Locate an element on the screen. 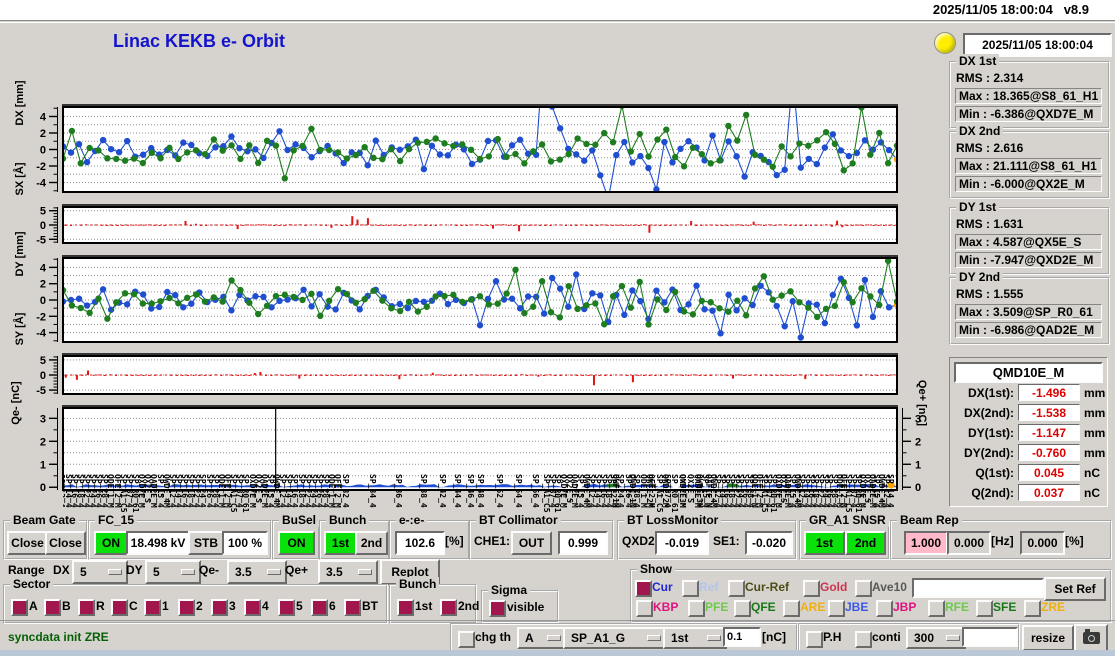  ee-ratio-field: 102.6 is located at coordinates (420, 543).